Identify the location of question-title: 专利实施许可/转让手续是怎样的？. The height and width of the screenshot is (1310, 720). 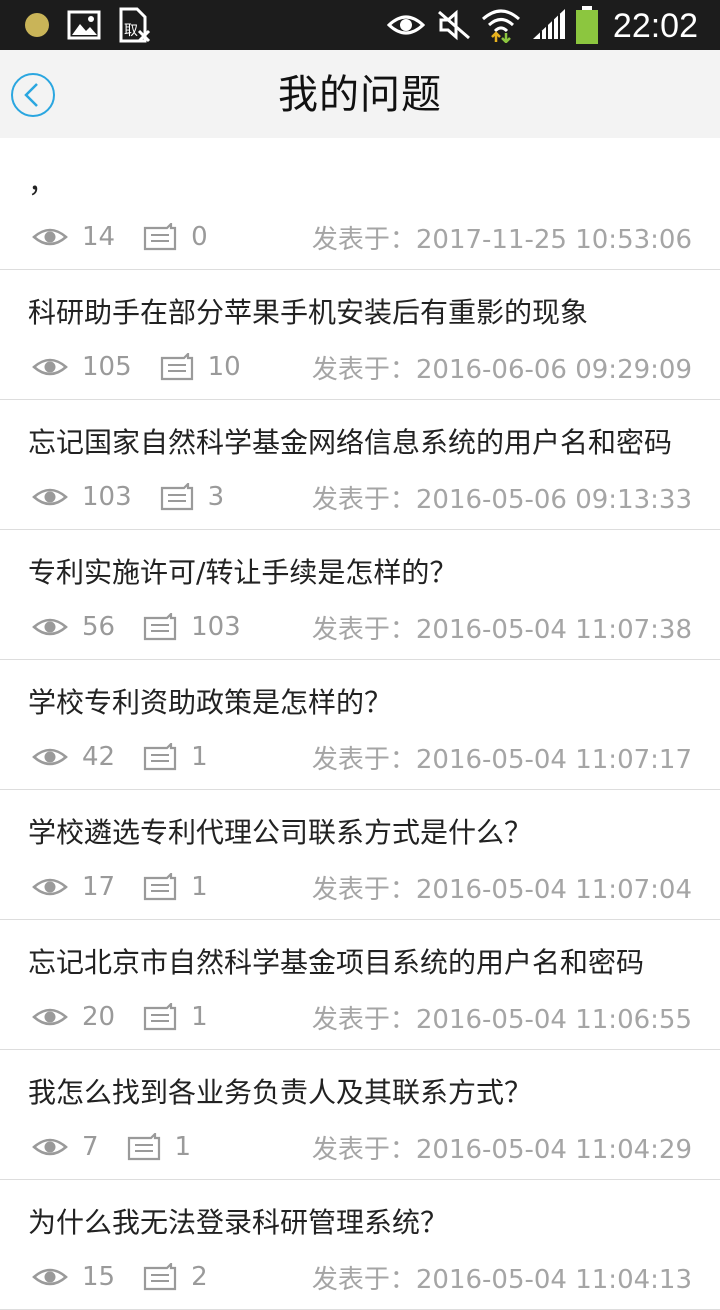
(243, 572).